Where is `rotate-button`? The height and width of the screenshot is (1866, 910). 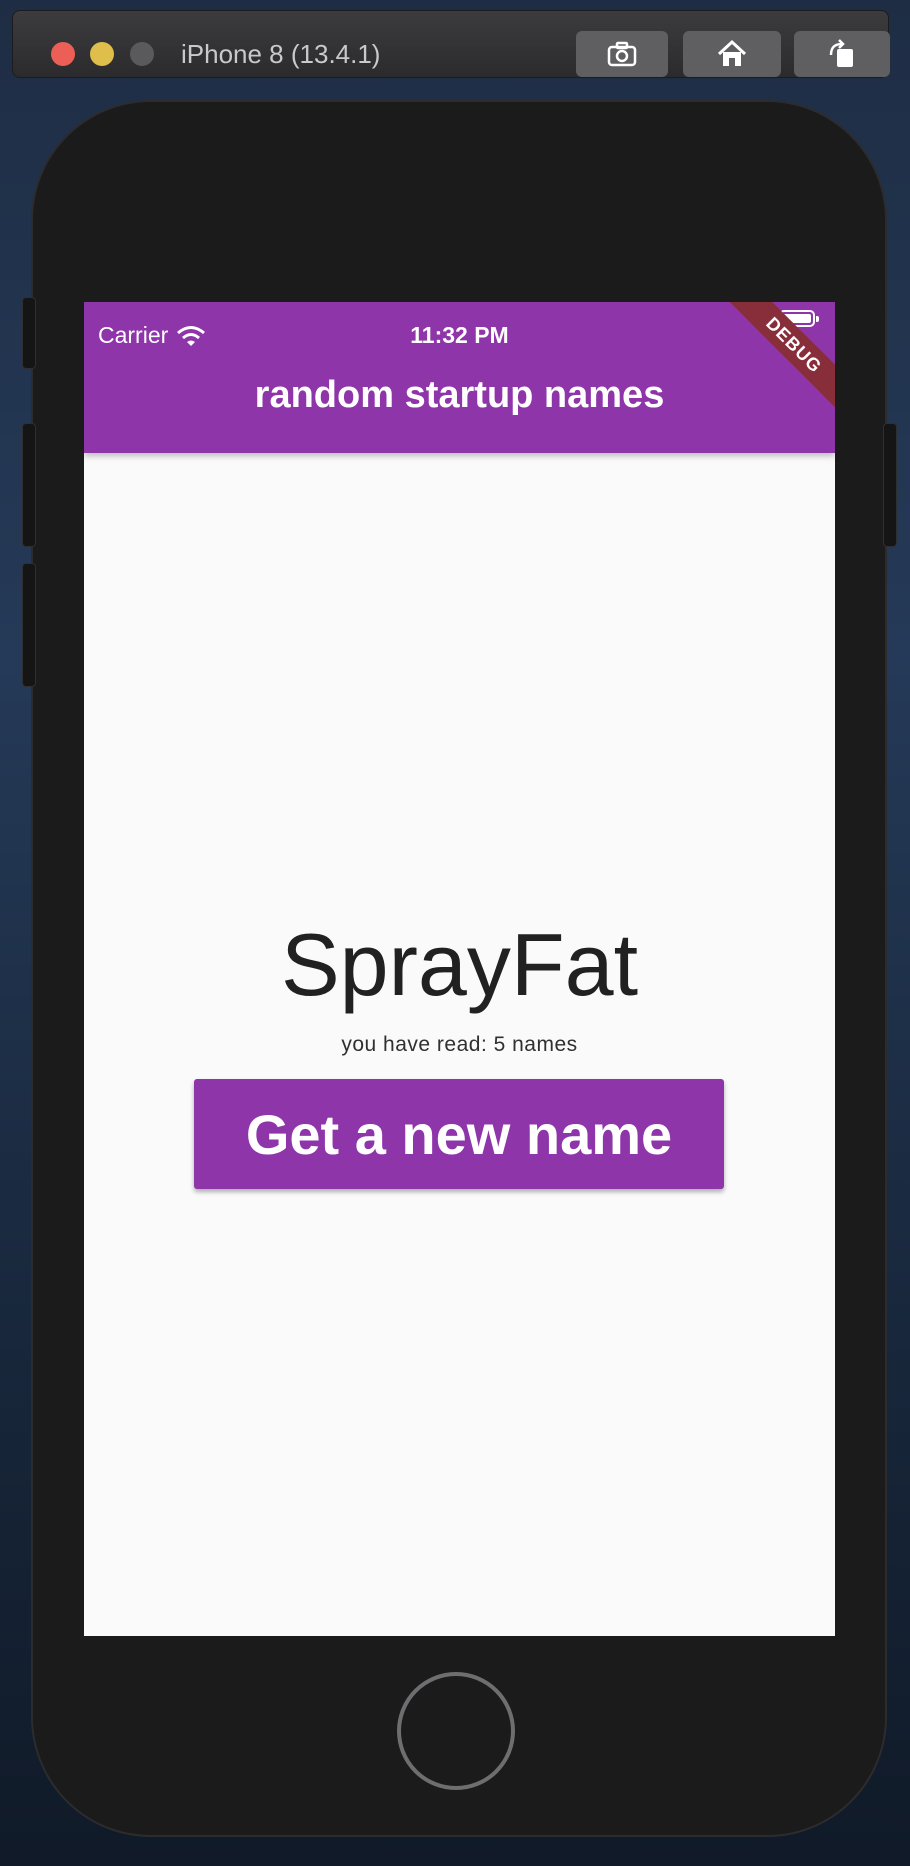 rotate-button is located at coordinates (842, 54).